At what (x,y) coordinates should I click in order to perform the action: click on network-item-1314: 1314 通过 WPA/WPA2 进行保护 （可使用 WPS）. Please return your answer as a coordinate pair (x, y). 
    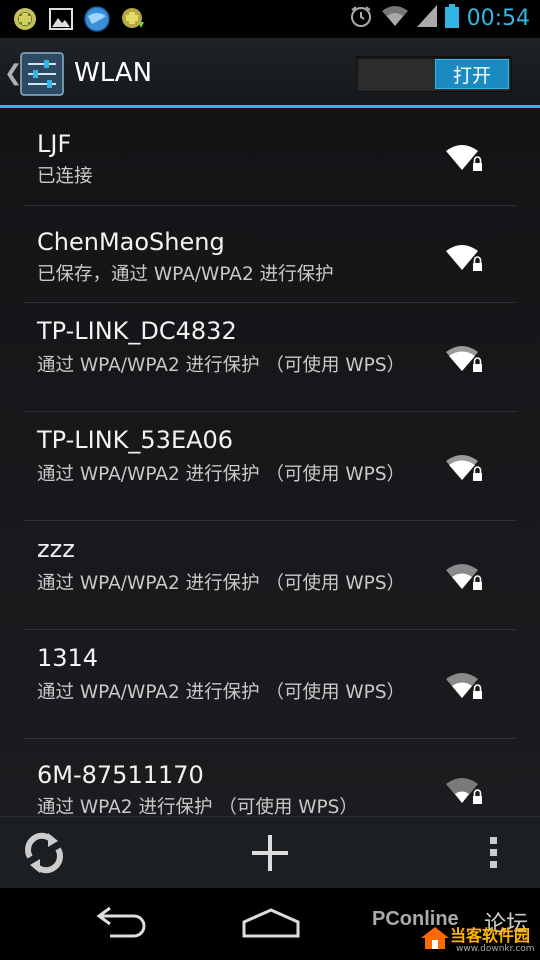
    Looking at the image, I should click on (270, 684).